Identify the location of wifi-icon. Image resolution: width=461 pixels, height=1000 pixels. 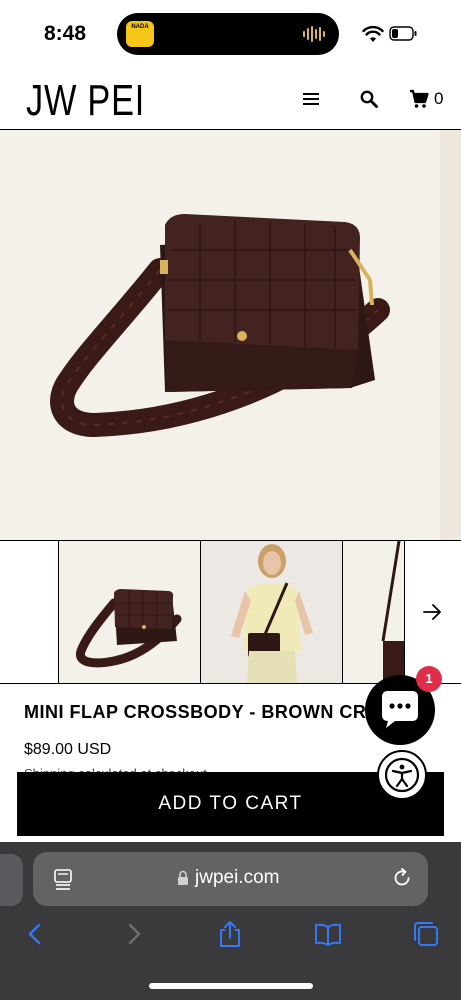
(373, 33).